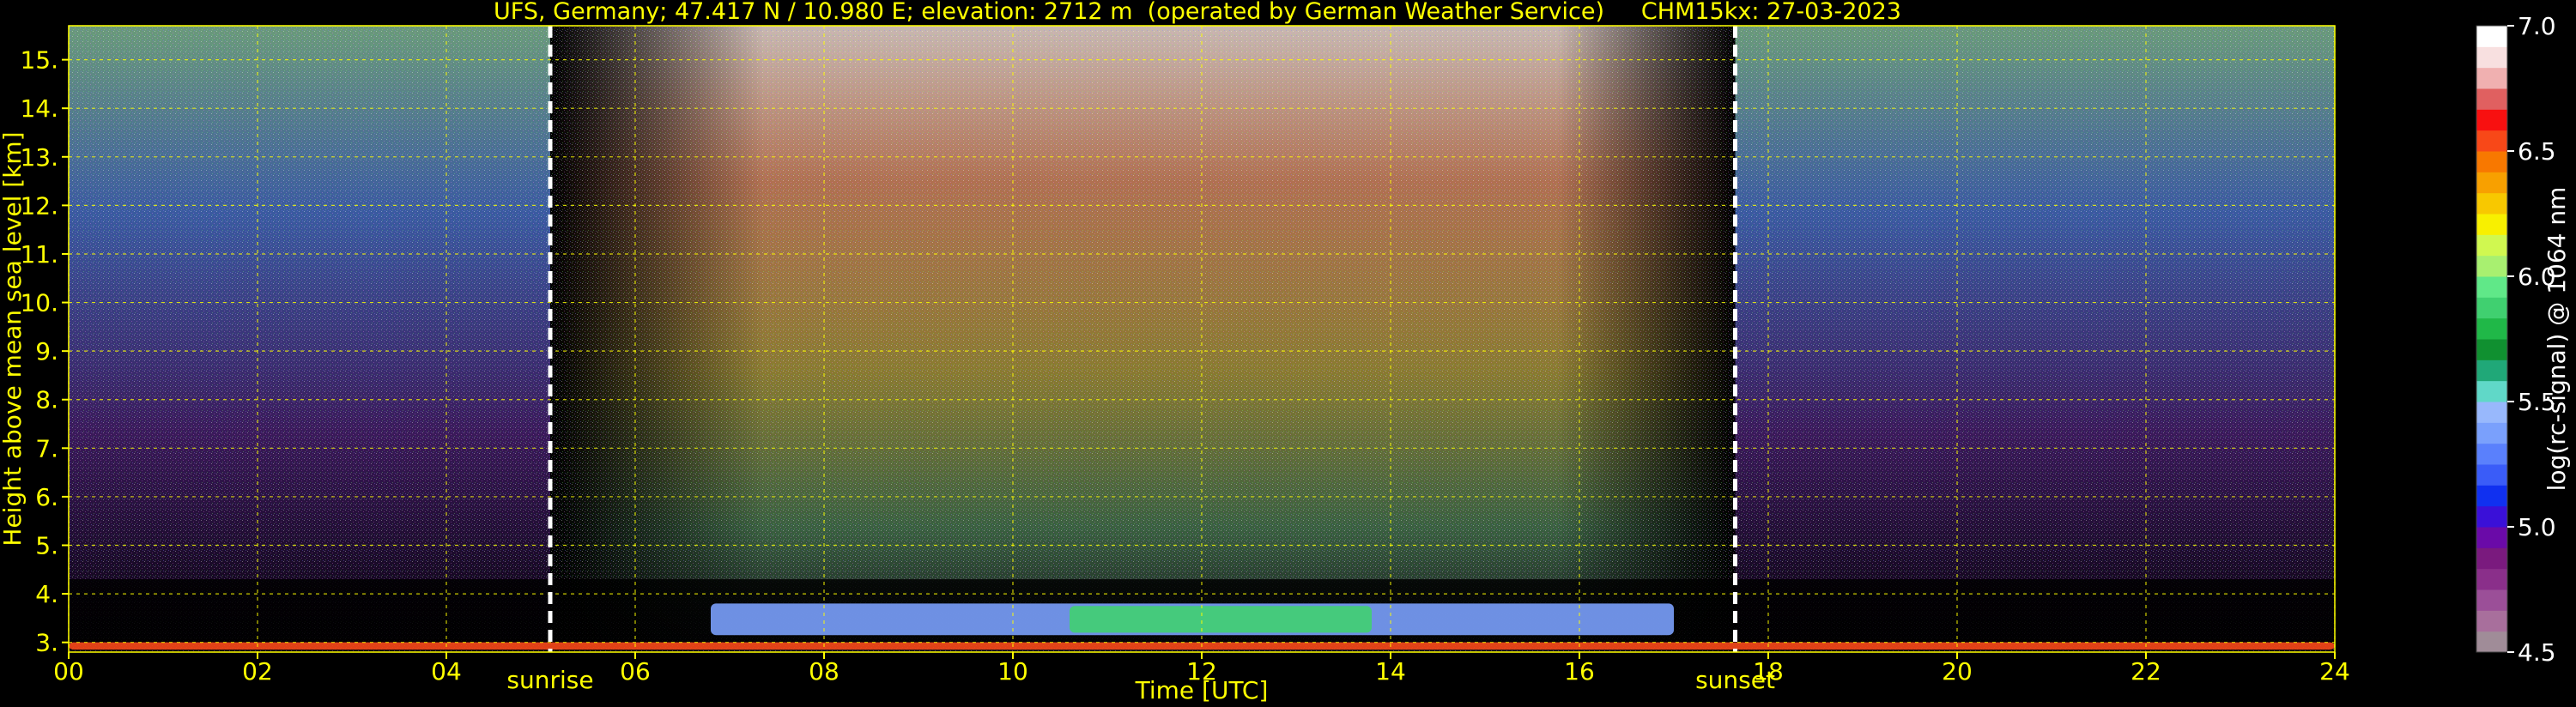 This screenshot has height=707, width=2576. I want to click on y-tick-label: 3., so click(46, 643).